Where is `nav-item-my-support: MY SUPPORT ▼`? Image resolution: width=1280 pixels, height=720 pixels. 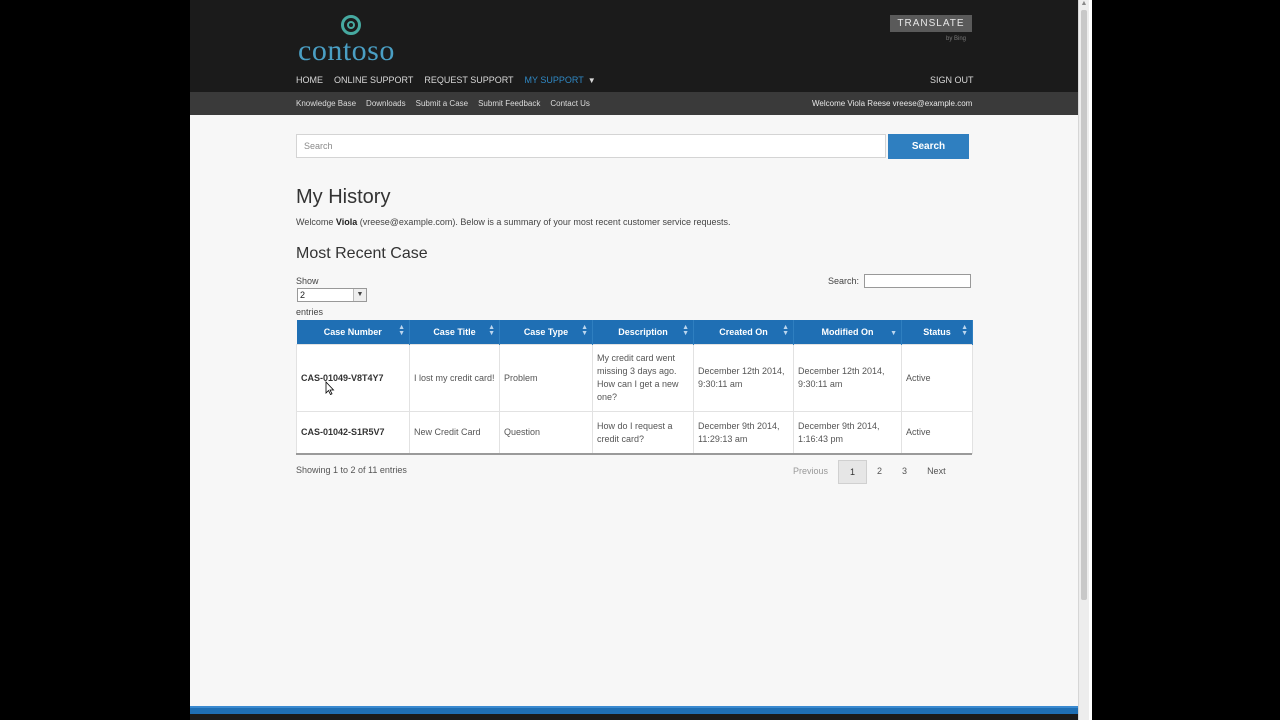 nav-item-my-support: MY SUPPORT ▼ is located at coordinates (560, 80).